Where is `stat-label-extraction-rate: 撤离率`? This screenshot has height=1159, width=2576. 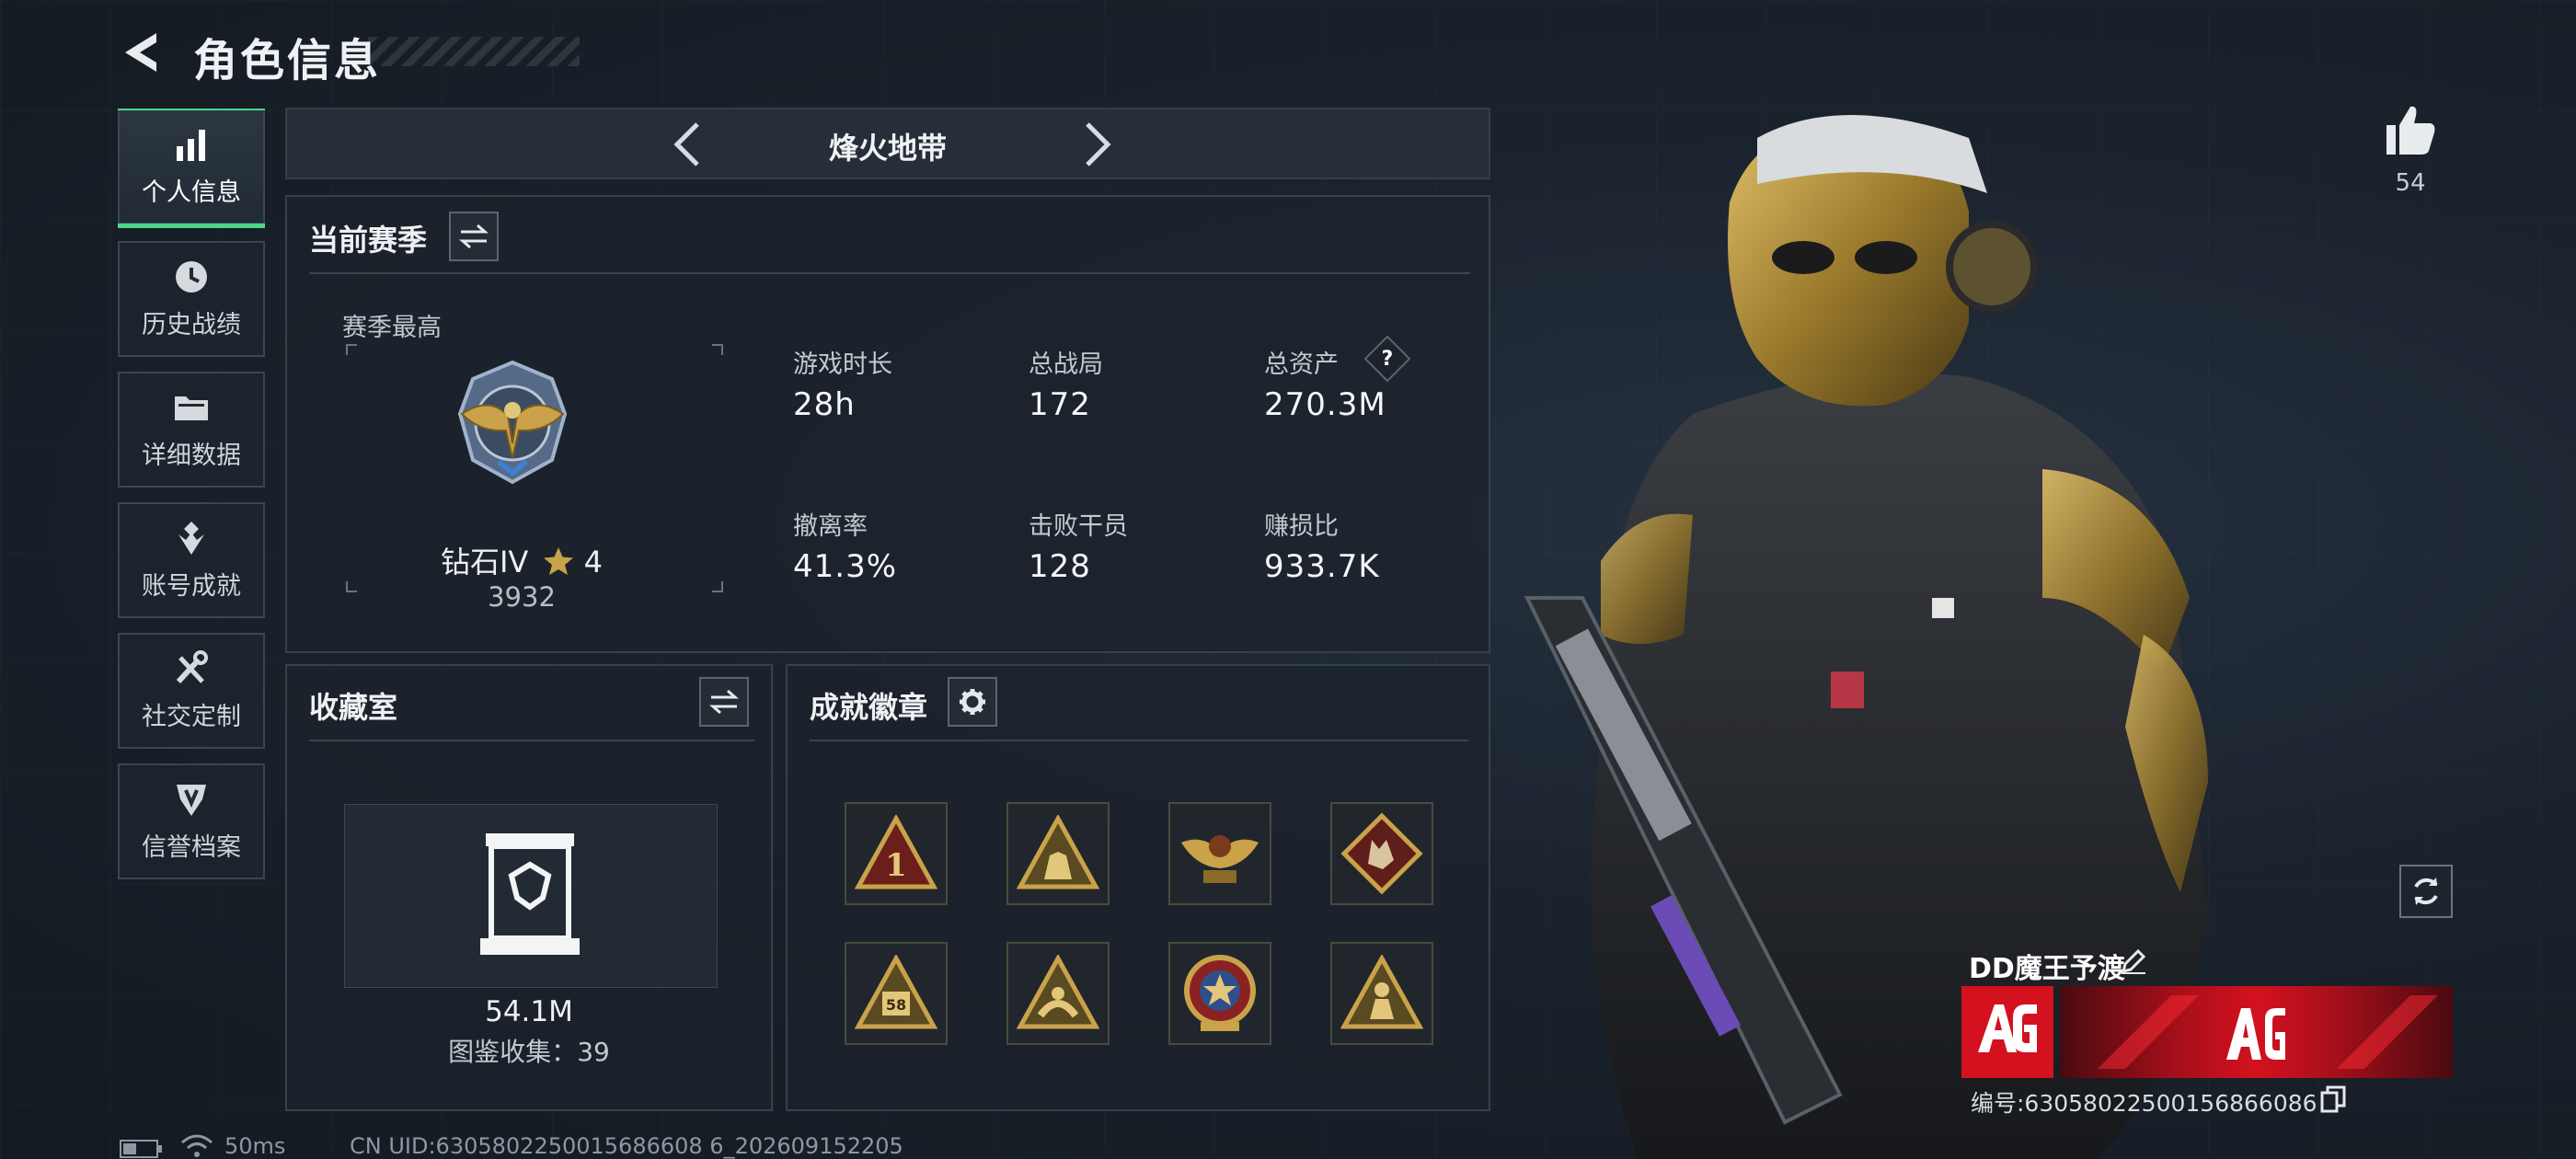 stat-label-extraction-rate: 撤离率 is located at coordinates (830, 526).